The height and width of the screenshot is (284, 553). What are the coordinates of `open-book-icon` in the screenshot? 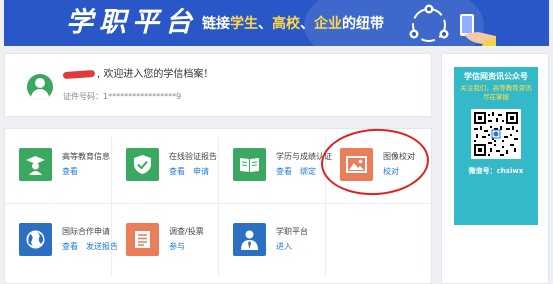 It's located at (249, 164).